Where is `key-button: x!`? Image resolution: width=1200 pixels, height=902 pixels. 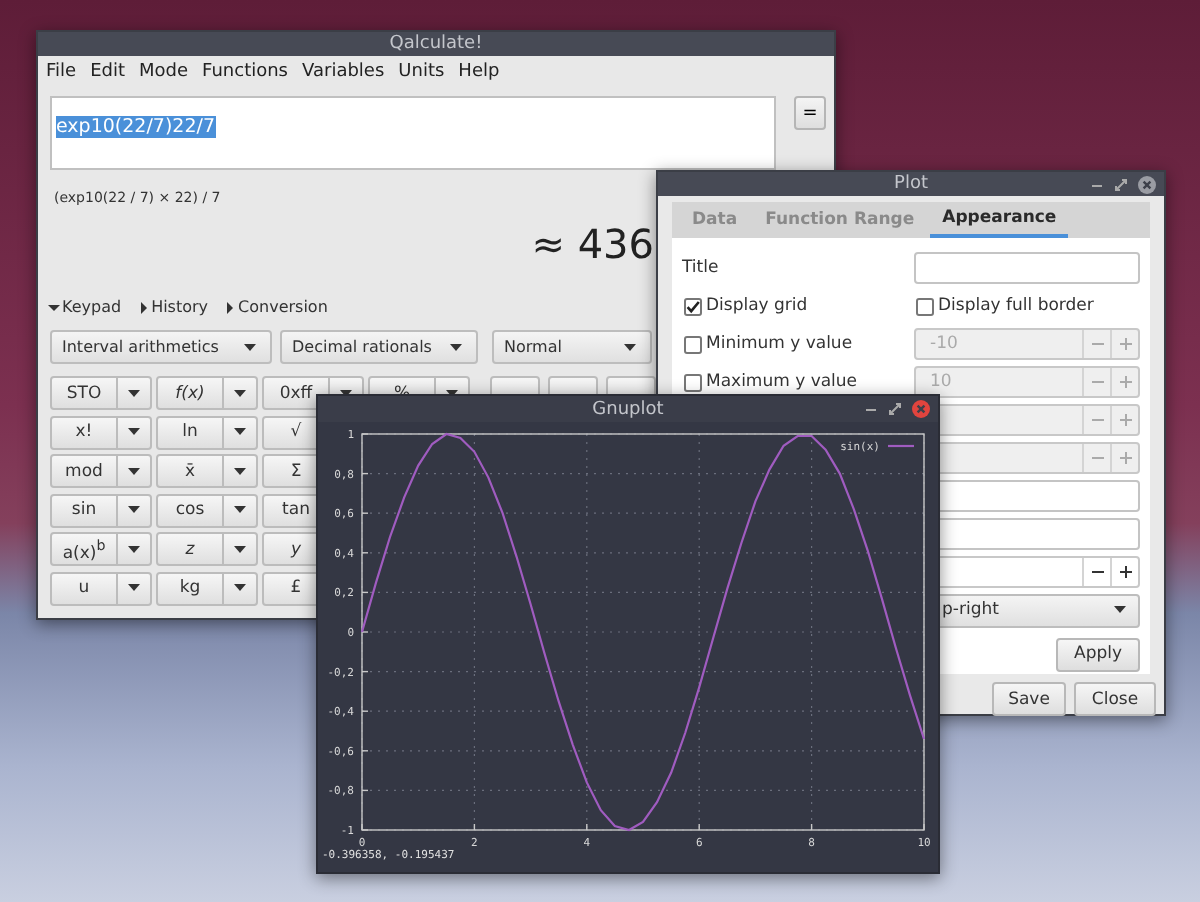
key-button: x! is located at coordinates (84, 432).